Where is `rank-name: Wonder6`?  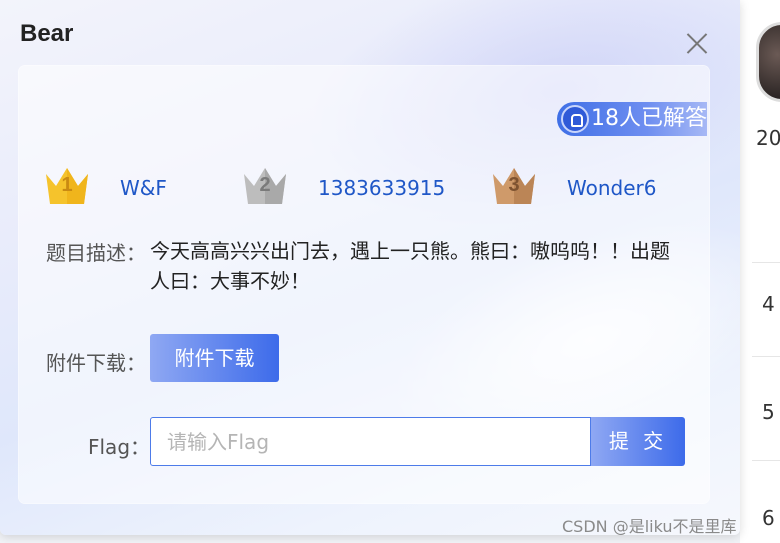
rank-name: Wonder6 is located at coordinates (622, 188).